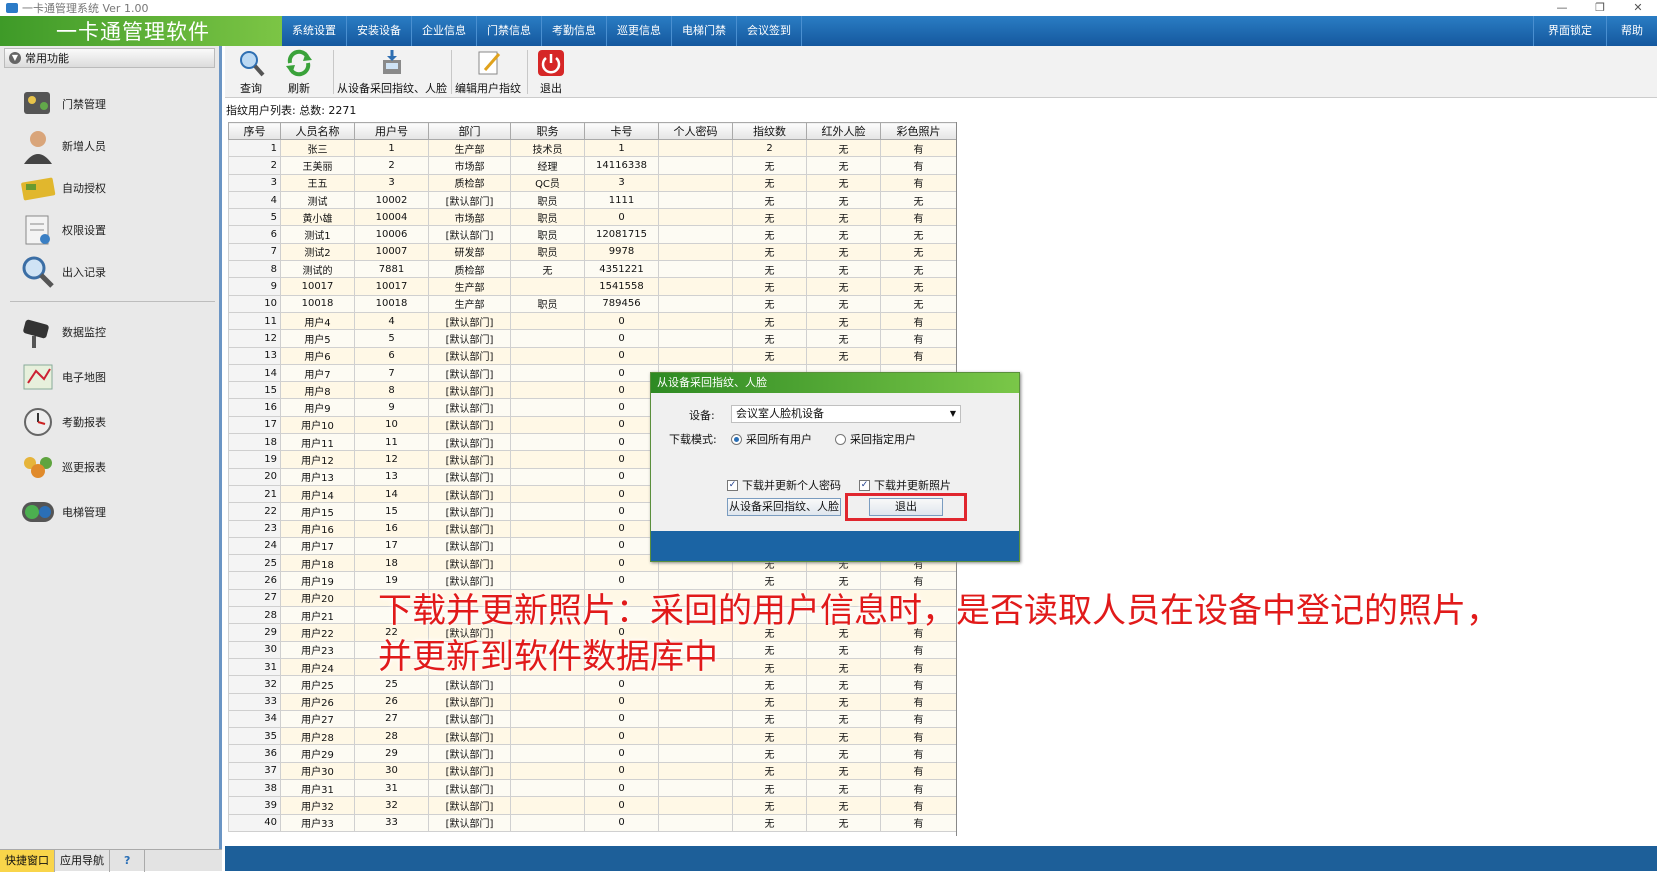 The width and height of the screenshot is (1657, 872). Describe the element at coordinates (251, 72) in the screenshot. I see `query-button: 查询` at that location.